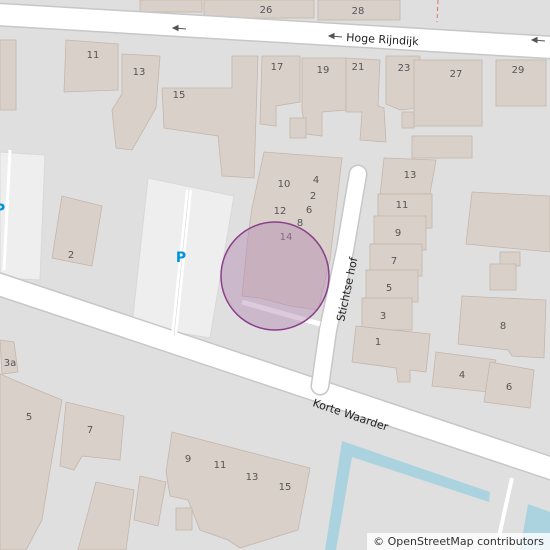 Image resolution: width=550 pixels, height=550 pixels. I want to click on house-number: 1, so click(378, 342).